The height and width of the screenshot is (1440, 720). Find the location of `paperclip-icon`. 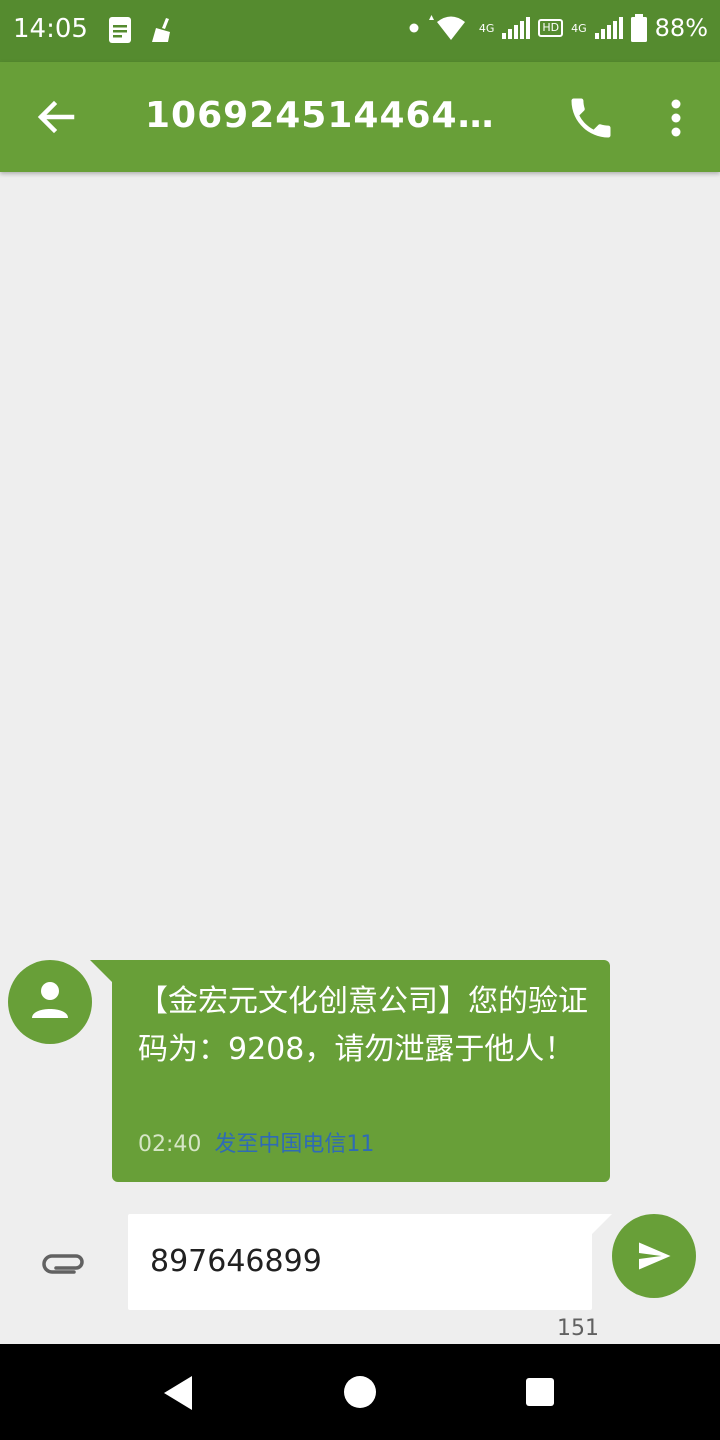

paperclip-icon is located at coordinates (63, 1264).